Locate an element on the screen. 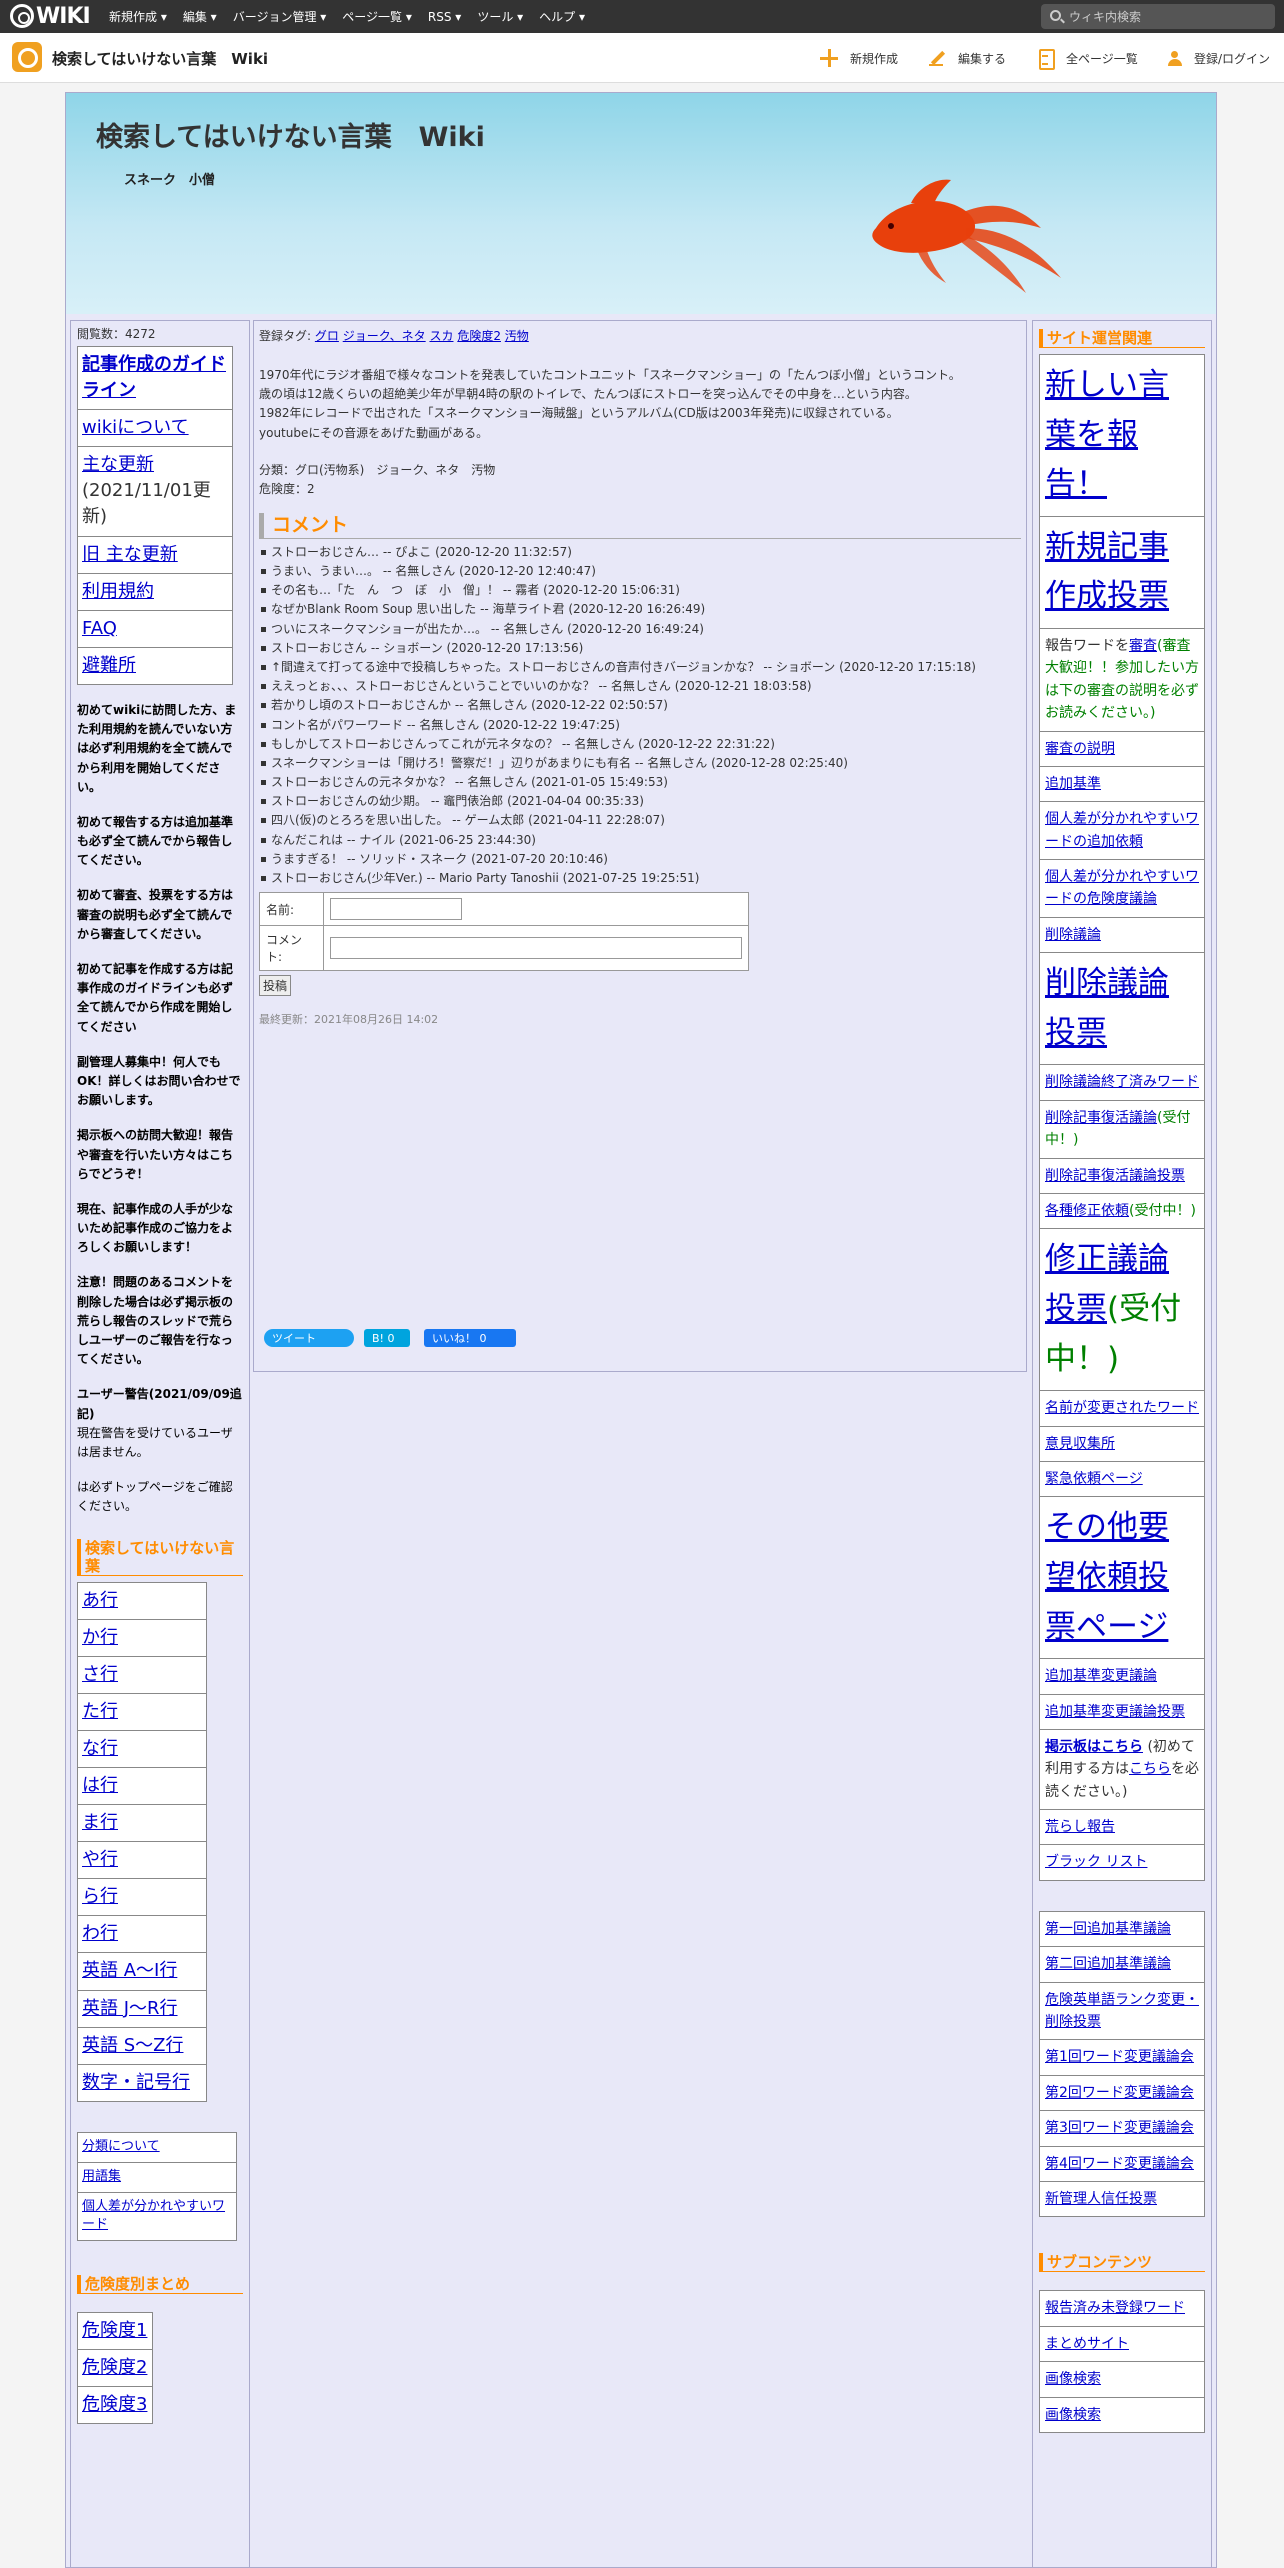  unregistered-words-link: 報告済み未登録ワード is located at coordinates (1115, 2308).